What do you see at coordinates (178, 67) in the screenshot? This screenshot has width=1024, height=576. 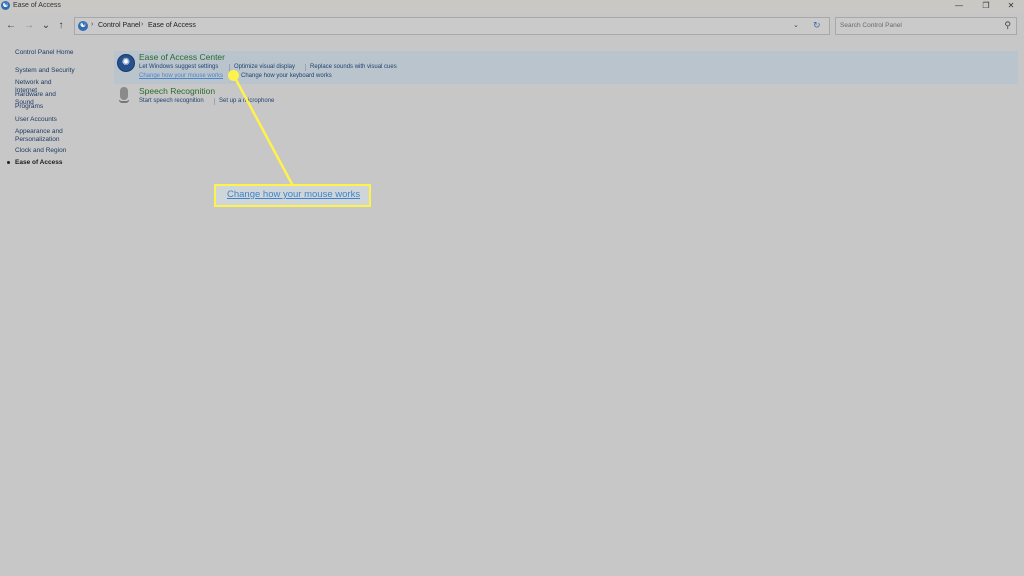 I see `let-windows-suggest-settings-link: Let Windows suggest settings` at bounding box center [178, 67].